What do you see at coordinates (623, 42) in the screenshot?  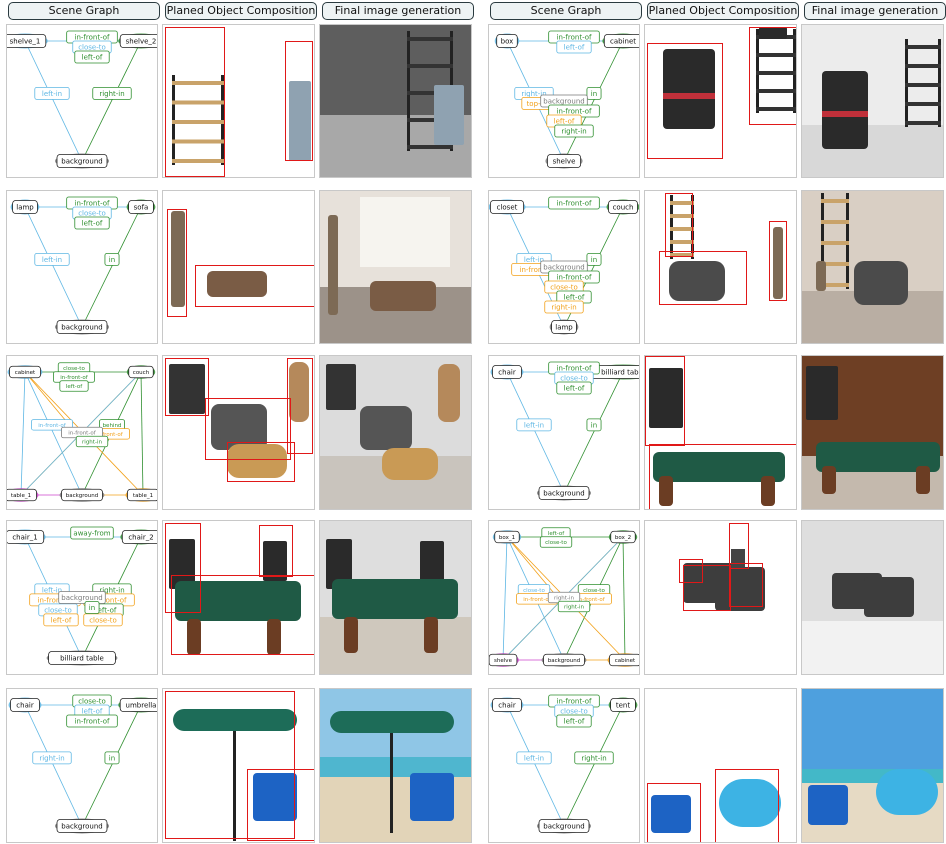 I see `graph-node-label: cabinet` at bounding box center [623, 42].